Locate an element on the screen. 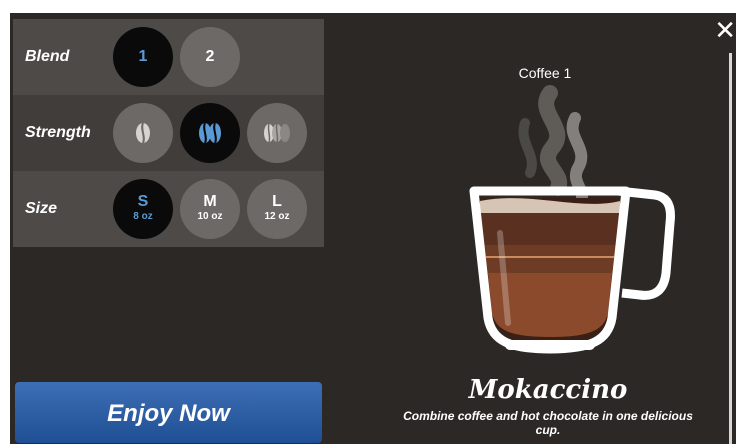 The height and width of the screenshot is (444, 736). size-option-large-letter: L is located at coordinates (277, 201).